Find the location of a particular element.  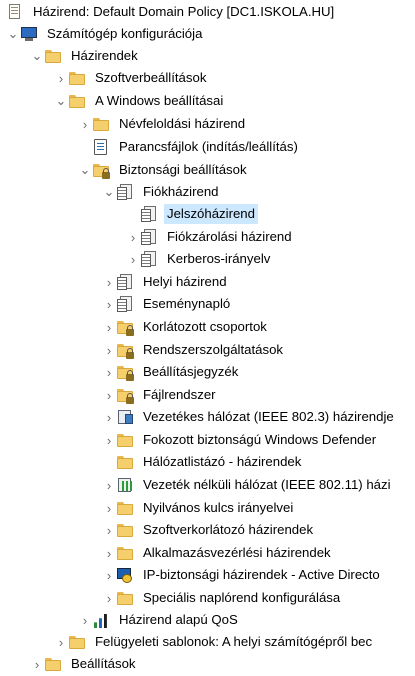

tree-node-software-restriction: › Szoftverkorlátozó házirendek is located at coordinates (258, 530).